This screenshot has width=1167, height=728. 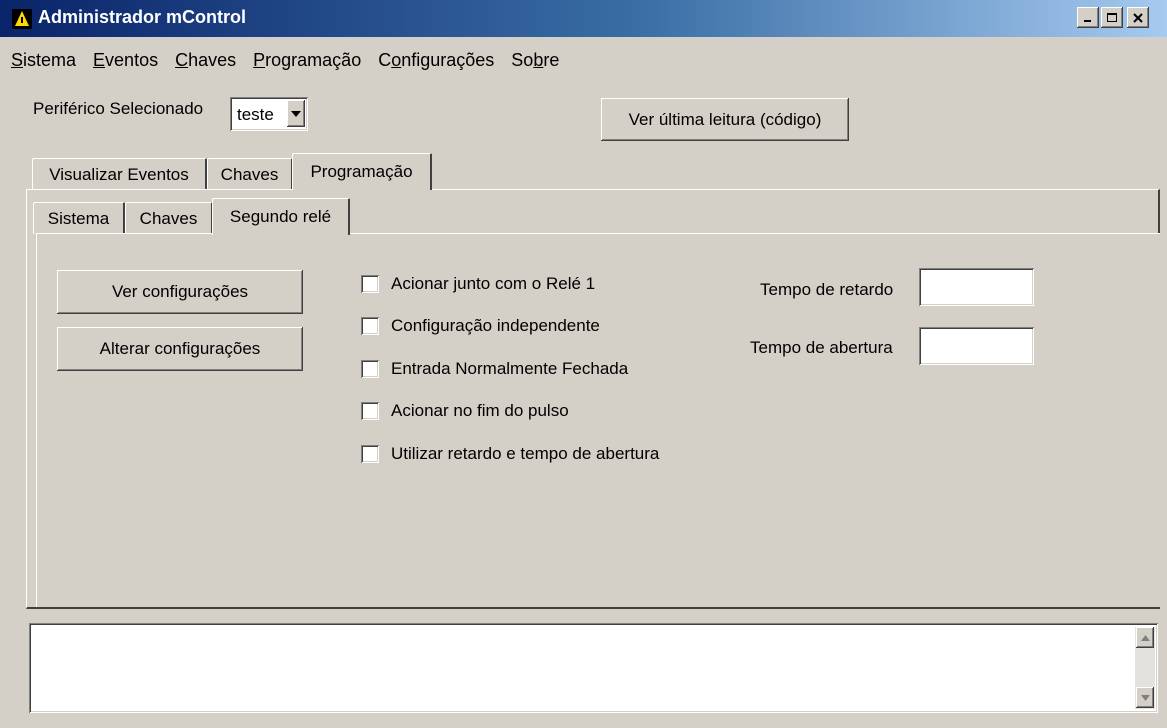 I want to click on subtab-segundo-rele: Segundo relé, so click(x=281, y=216).